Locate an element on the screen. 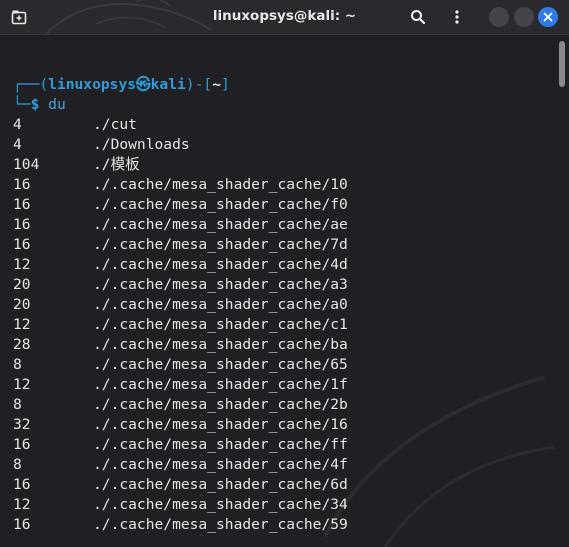  du-path: ./.cache/mesa_shader_cache/65 is located at coordinates (220, 364).